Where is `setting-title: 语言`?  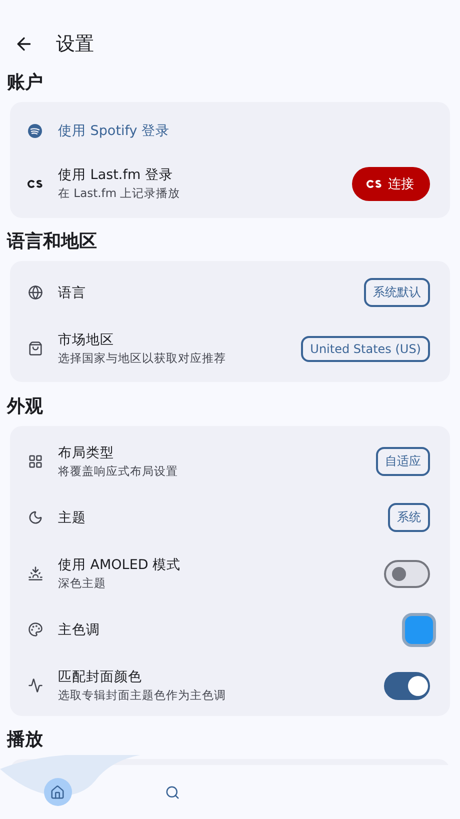 setting-title: 语言 is located at coordinates (72, 293).